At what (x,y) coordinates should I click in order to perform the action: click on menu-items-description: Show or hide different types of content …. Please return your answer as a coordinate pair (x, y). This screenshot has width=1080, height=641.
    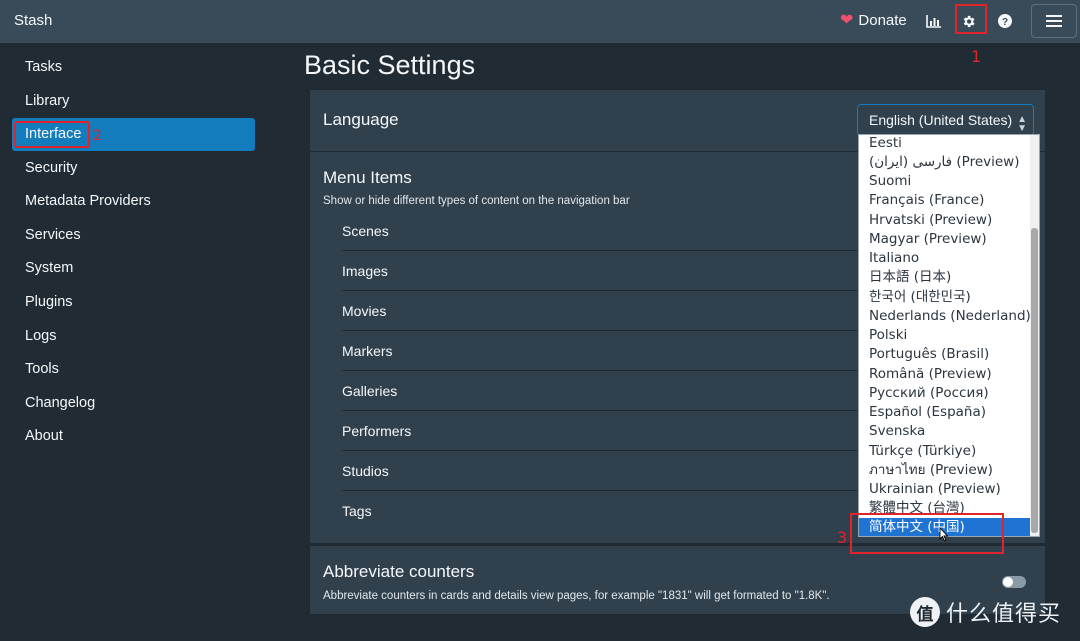
    Looking at the image, I should click on (476, 201).